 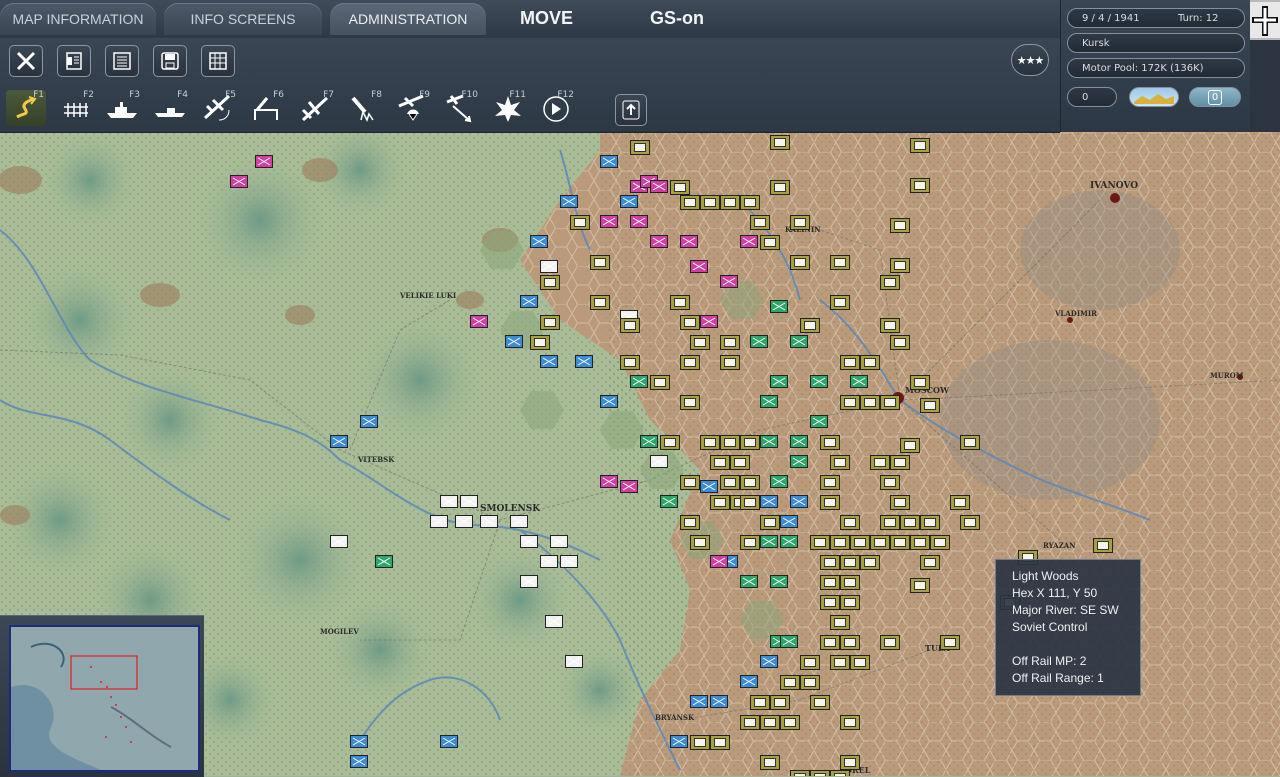 I want to click on fkey-combat: F11, so click(x=508, y=108).